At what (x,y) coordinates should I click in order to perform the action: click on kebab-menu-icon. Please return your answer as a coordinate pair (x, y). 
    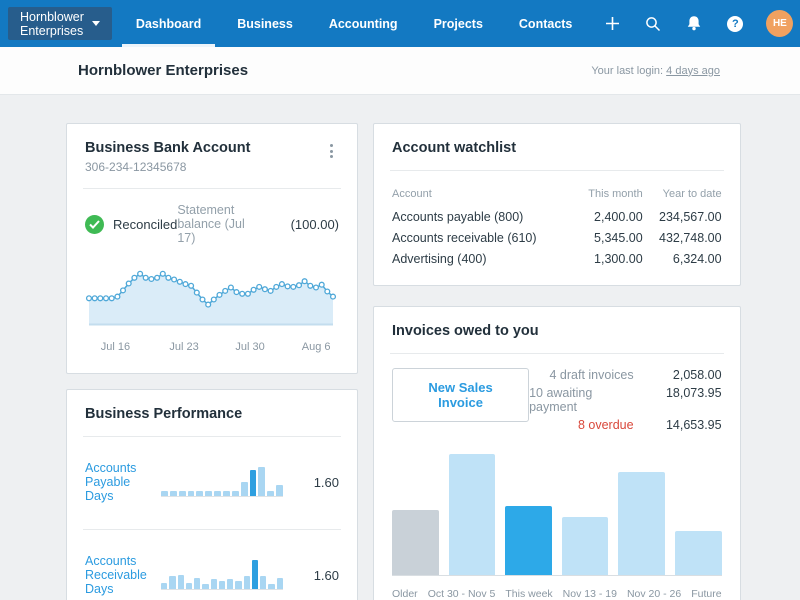
    Looking at the image, I should click on (331, 151).